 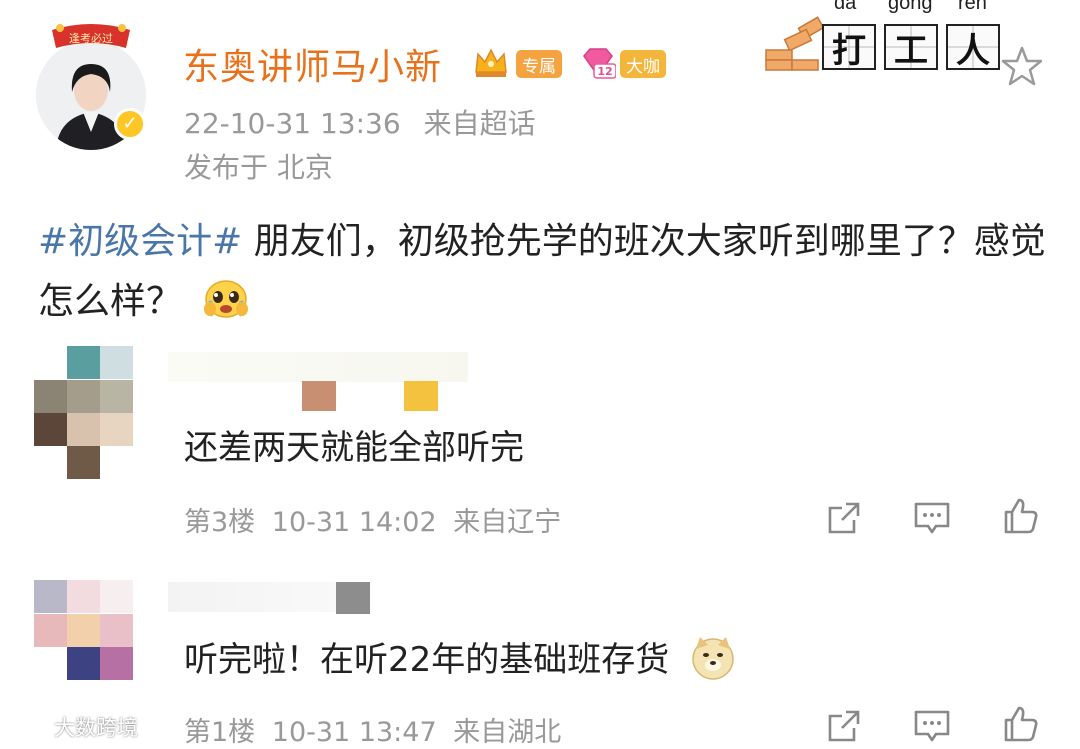 What do you see at coordinates (354, 522) in the screenshot?
I see `comment-time: 10-31 14:02` at bounding box center [354, 522].